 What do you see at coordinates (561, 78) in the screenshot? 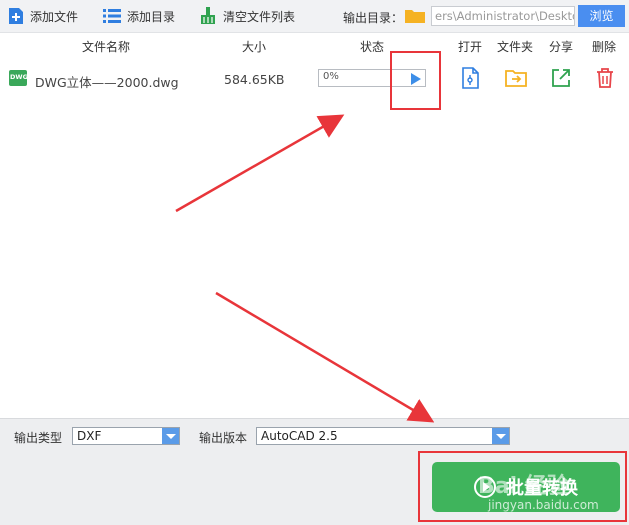
I see `share-icon` at bounding box center [561, 78].